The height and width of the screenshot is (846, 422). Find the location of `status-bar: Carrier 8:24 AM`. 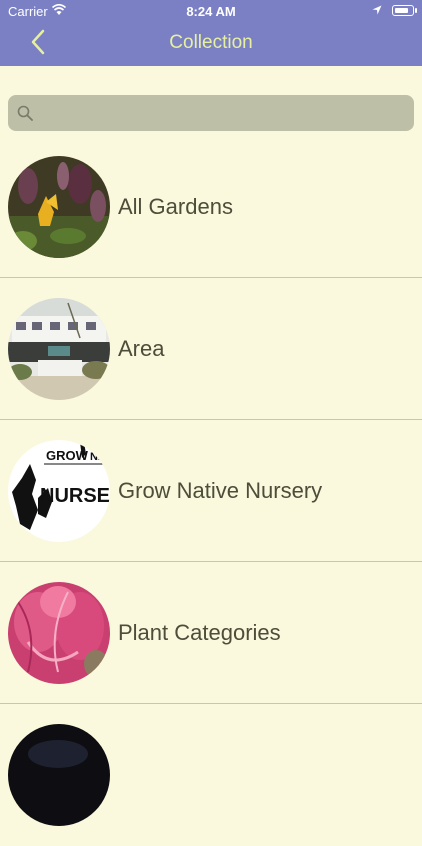

status-bar: Carrier 8:24 AM is located at coordinates (211, 11).